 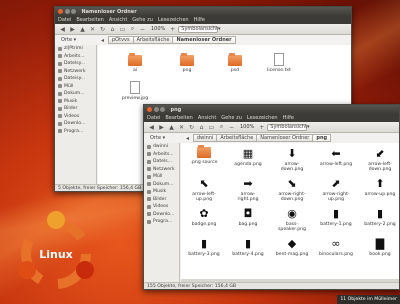 What do you see at coordinates (207, 118) in the screenshot?
I see `menu-ansicht: Ansicht` at bounding box center [207, 118].